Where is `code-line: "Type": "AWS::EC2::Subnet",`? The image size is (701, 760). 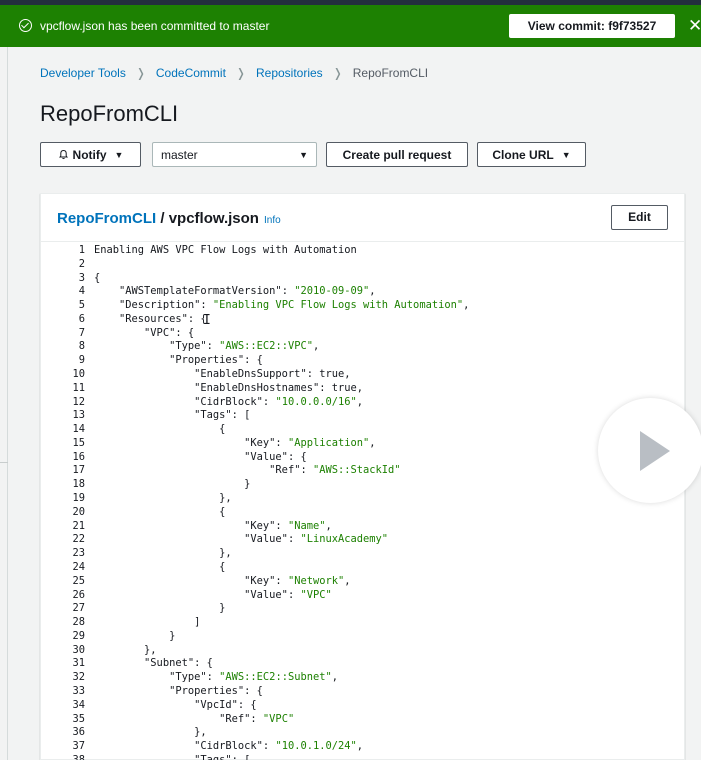
code-line: "Type": "AWS::EC2::Subnet", is located at coordinates (254, 677).